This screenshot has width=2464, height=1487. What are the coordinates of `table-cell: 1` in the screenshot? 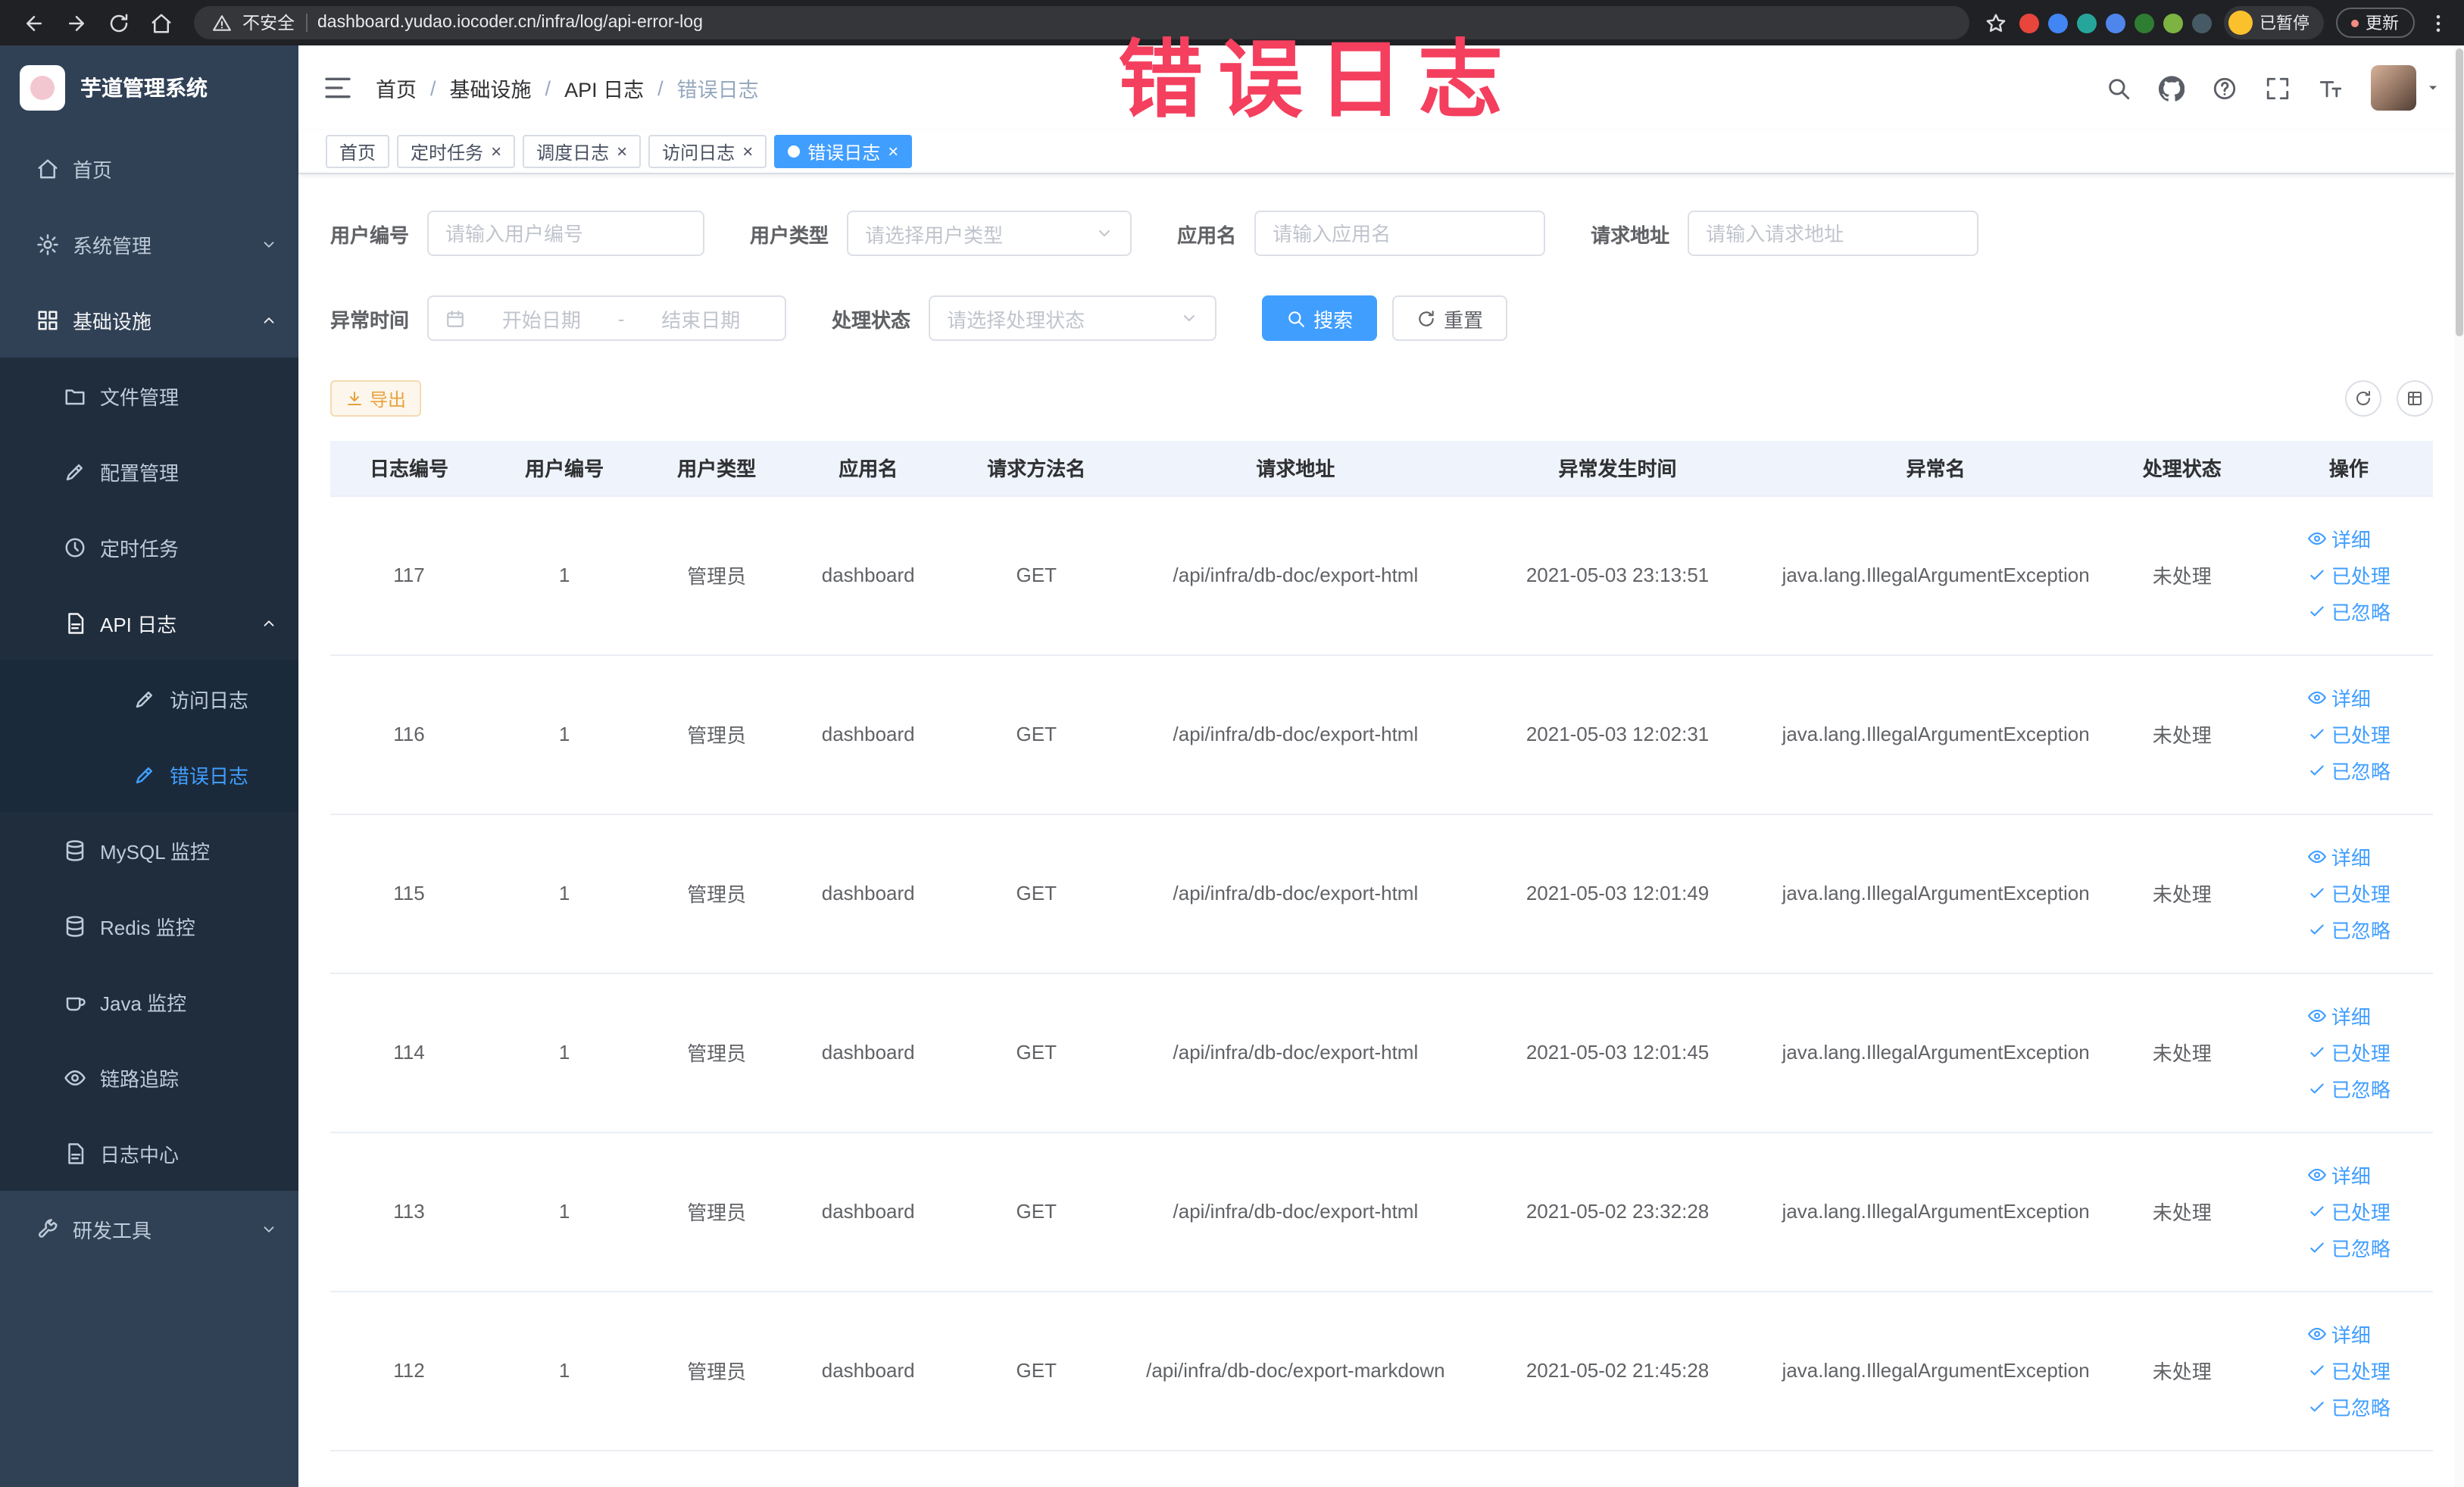 It's located at (565, 1212).